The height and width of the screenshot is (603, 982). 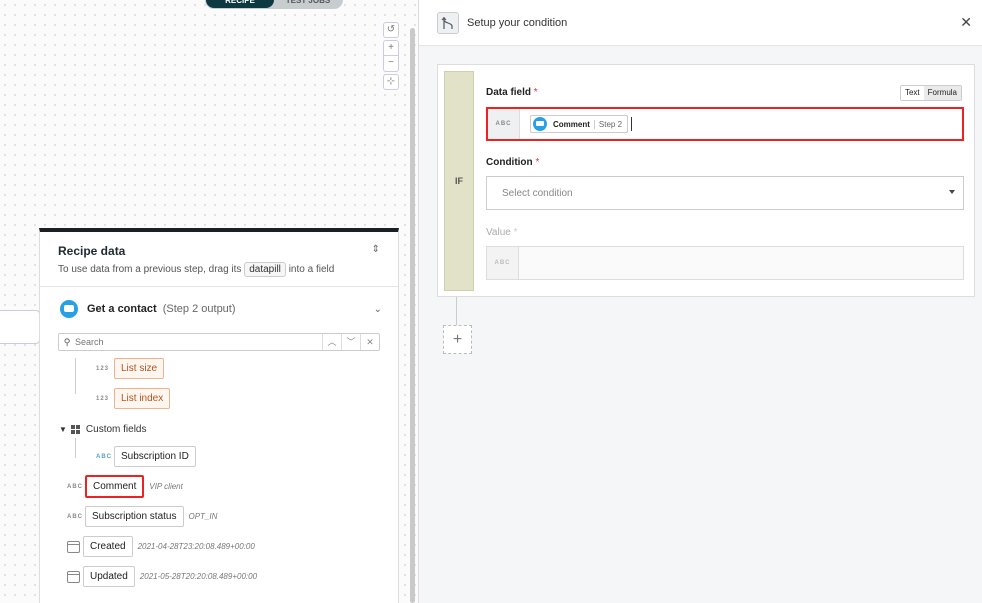 I want to click on zoom-in-button: +, so click(x=391, y=48).